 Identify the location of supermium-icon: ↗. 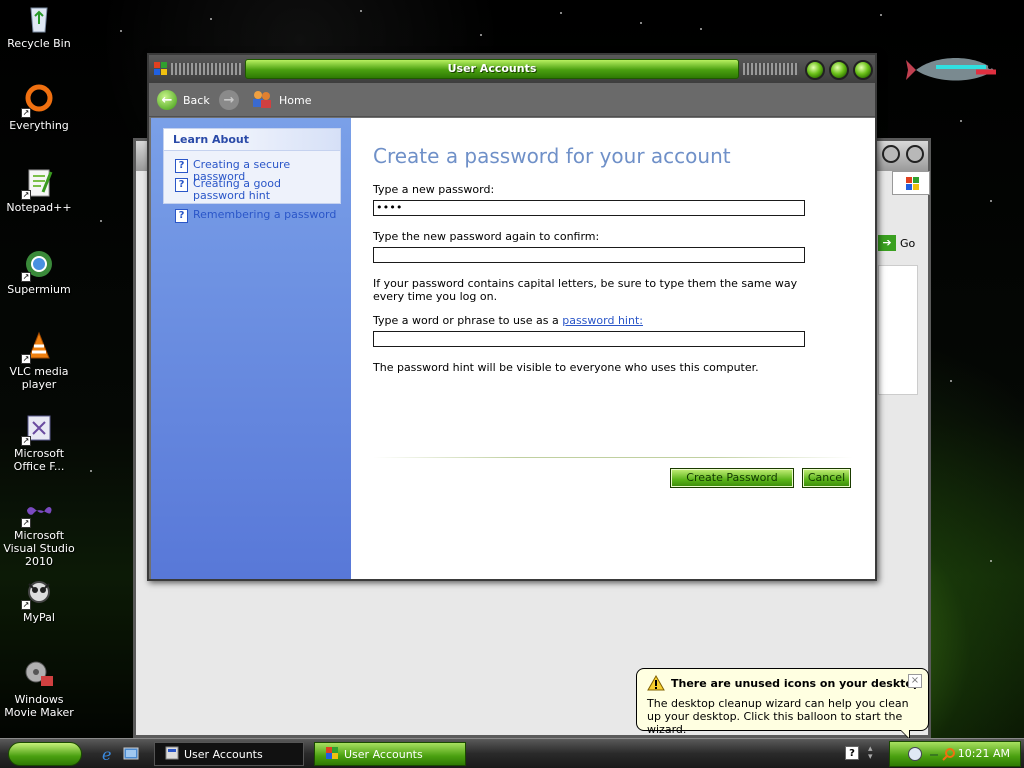
(38, 265).